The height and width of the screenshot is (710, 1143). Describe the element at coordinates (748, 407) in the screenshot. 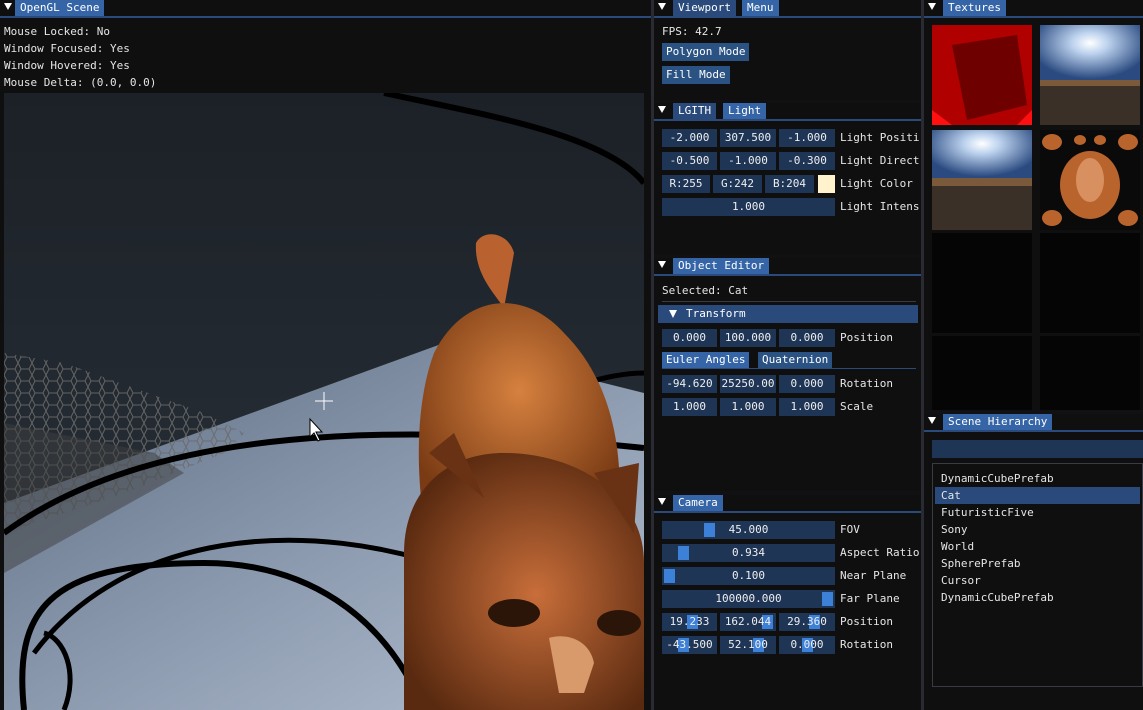

I see `object-scale-y: 1.000` at that location.